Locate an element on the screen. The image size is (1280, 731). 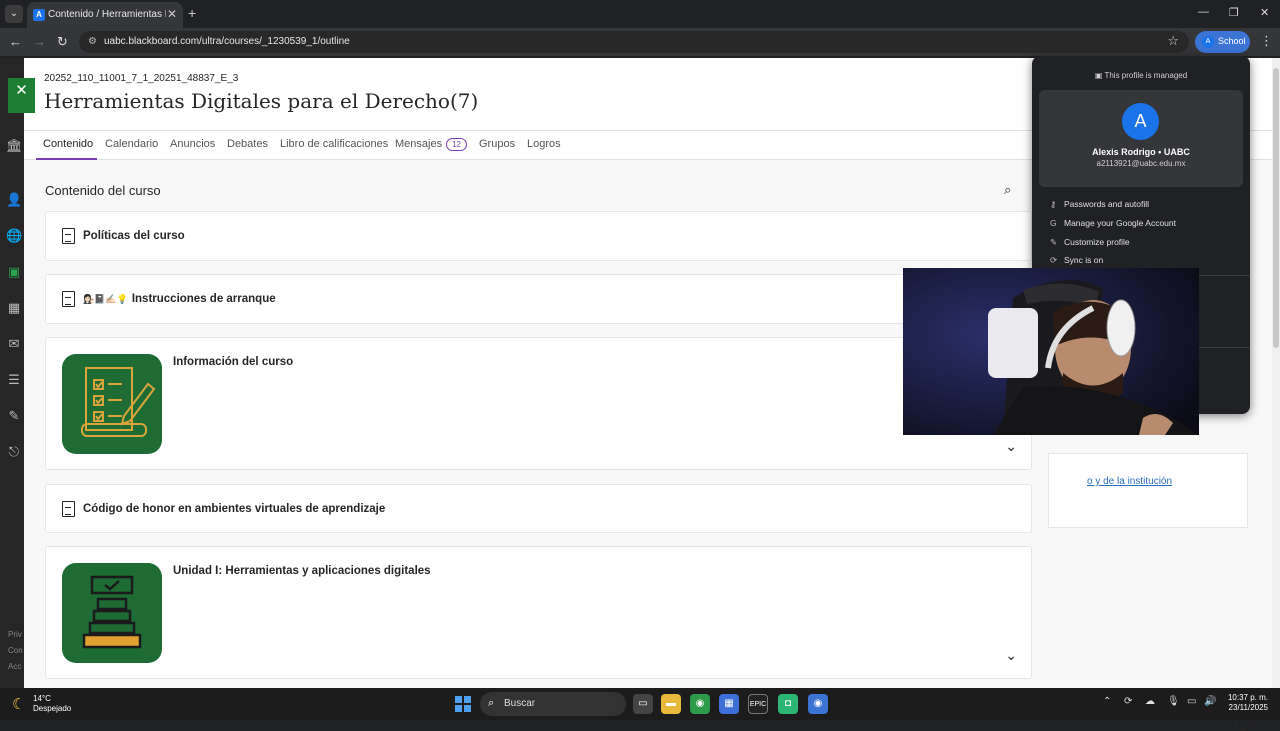
app-icon: ◘ is located at coordinates (788, 704).